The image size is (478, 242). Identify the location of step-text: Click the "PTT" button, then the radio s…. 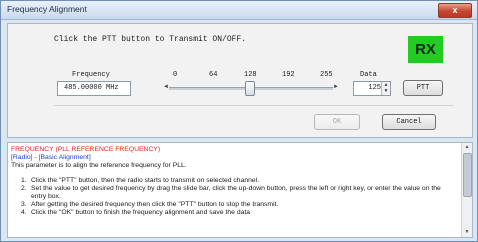
(145, 180).